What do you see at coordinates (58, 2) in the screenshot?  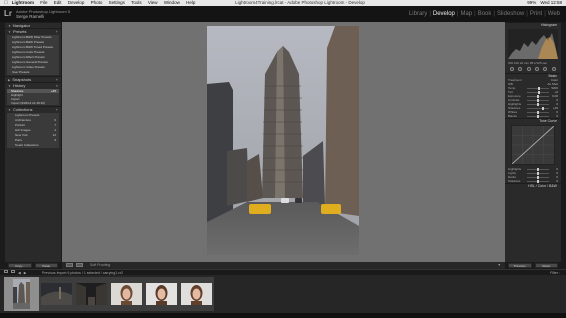 I see `menu-edit: Edit` at bounding box center [58, 2].